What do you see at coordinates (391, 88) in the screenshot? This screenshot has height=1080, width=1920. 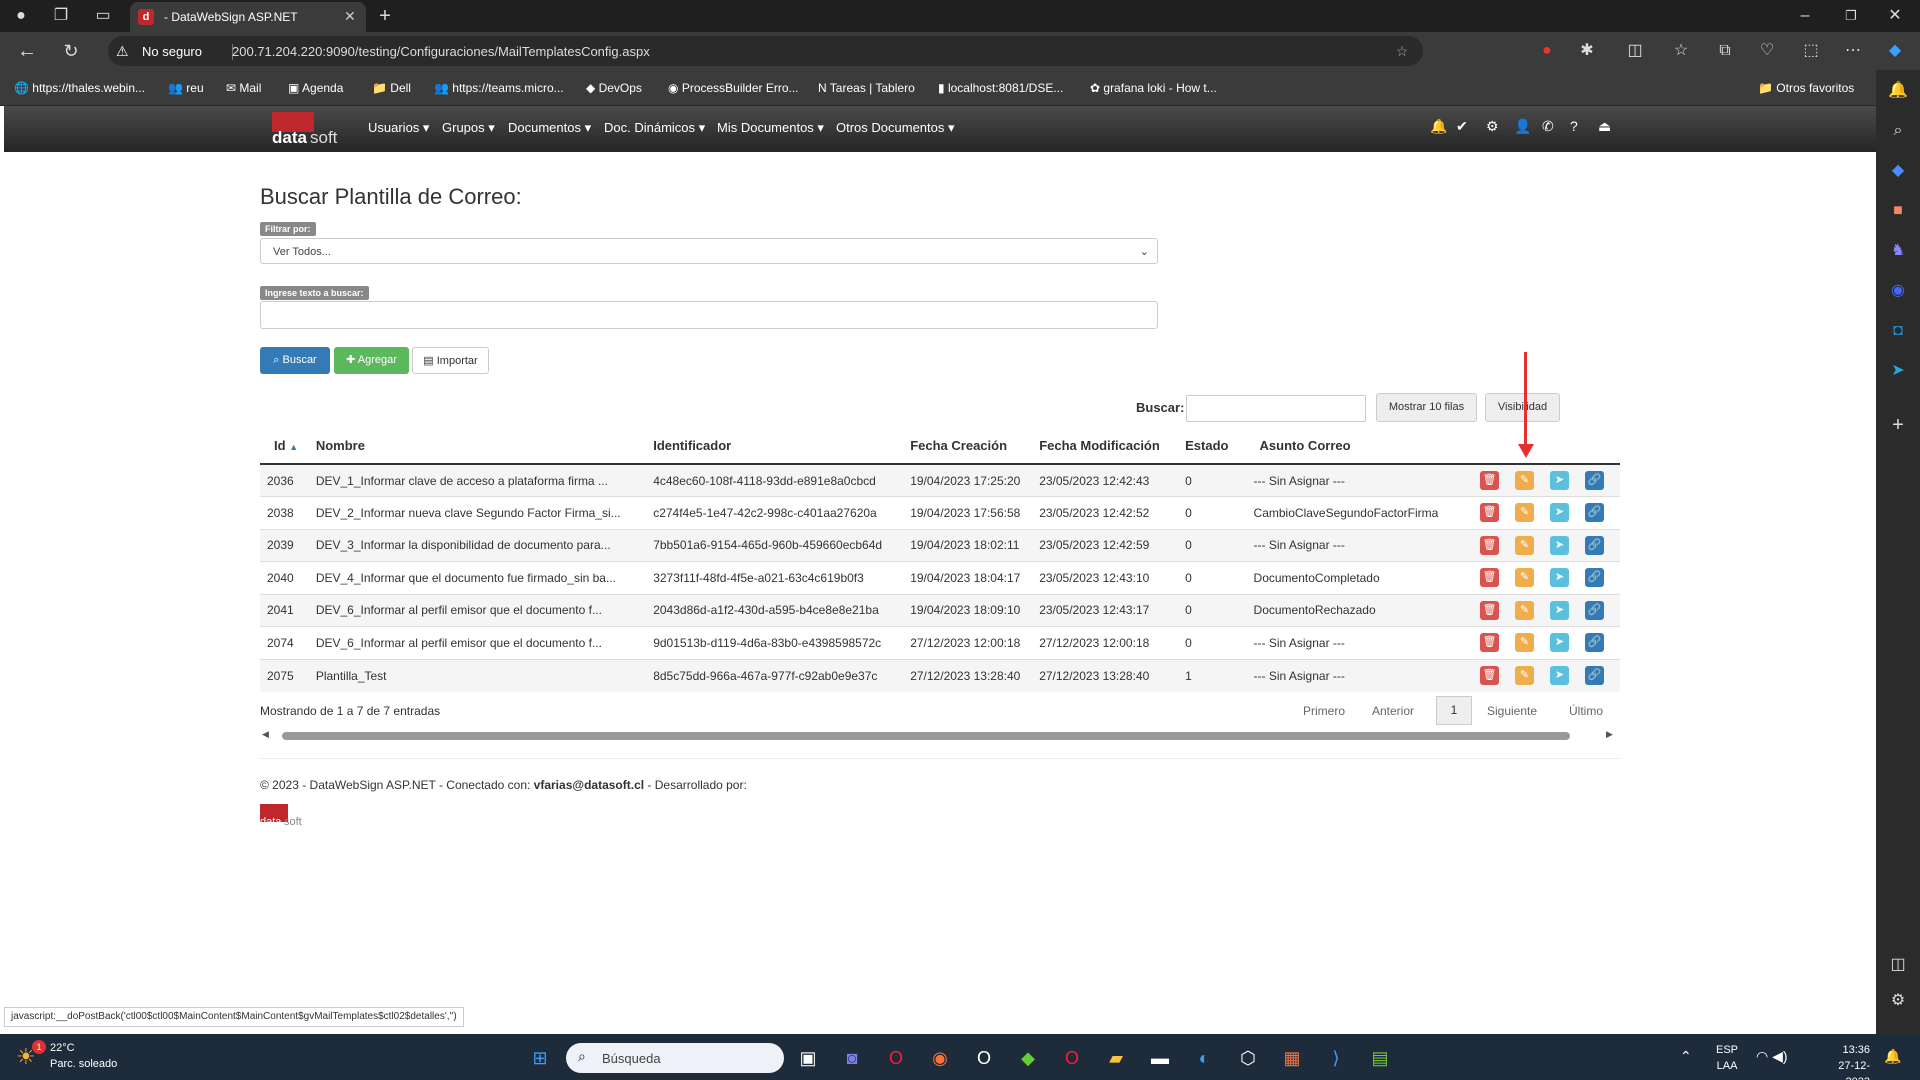 I see `bookmark-item: 📁 Dell` at bounding box center [391, 88].